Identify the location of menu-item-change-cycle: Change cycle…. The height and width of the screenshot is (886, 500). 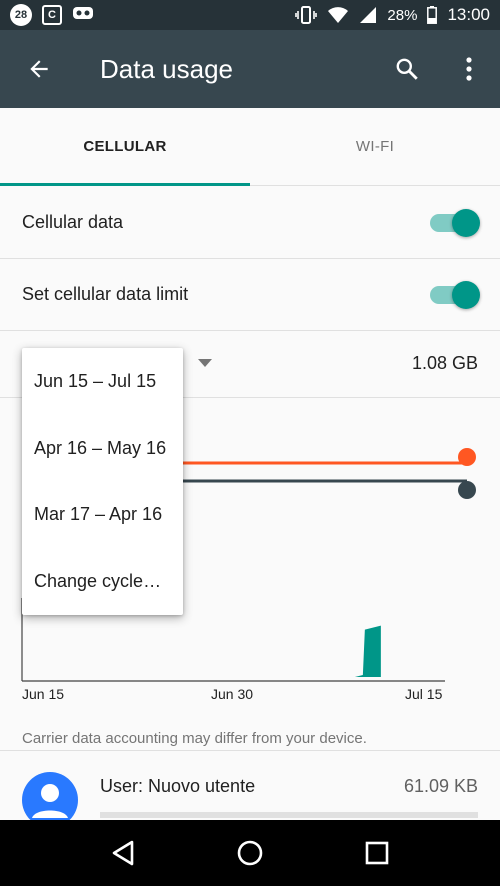
(102, 581).